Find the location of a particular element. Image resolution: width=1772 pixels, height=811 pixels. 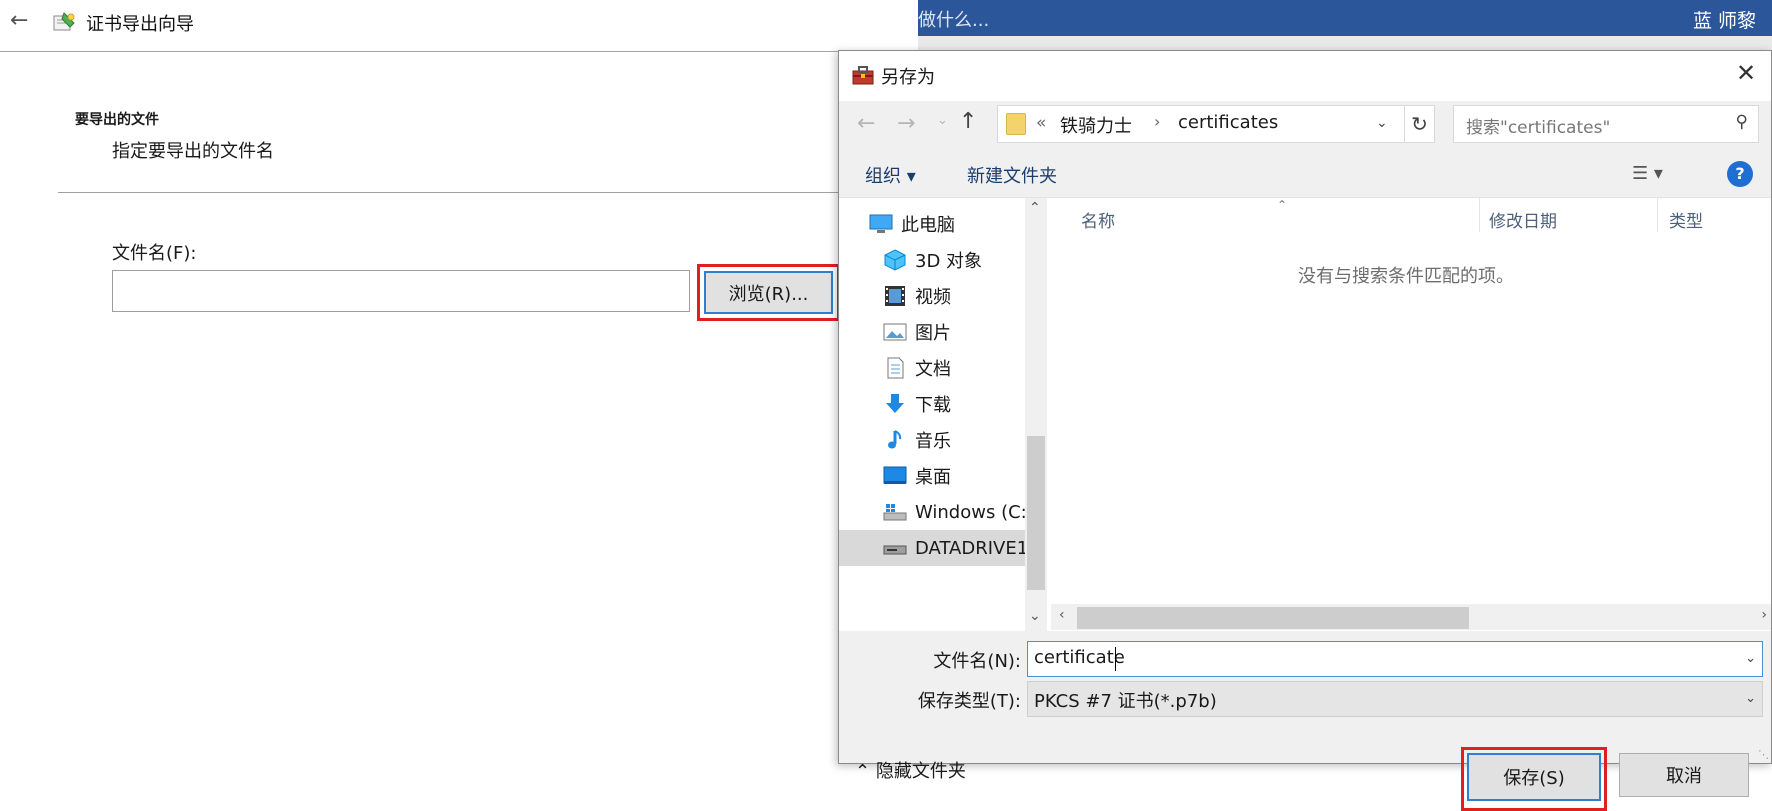

nav-item-label: Windows (C:) is located at coordinates (970, 512).